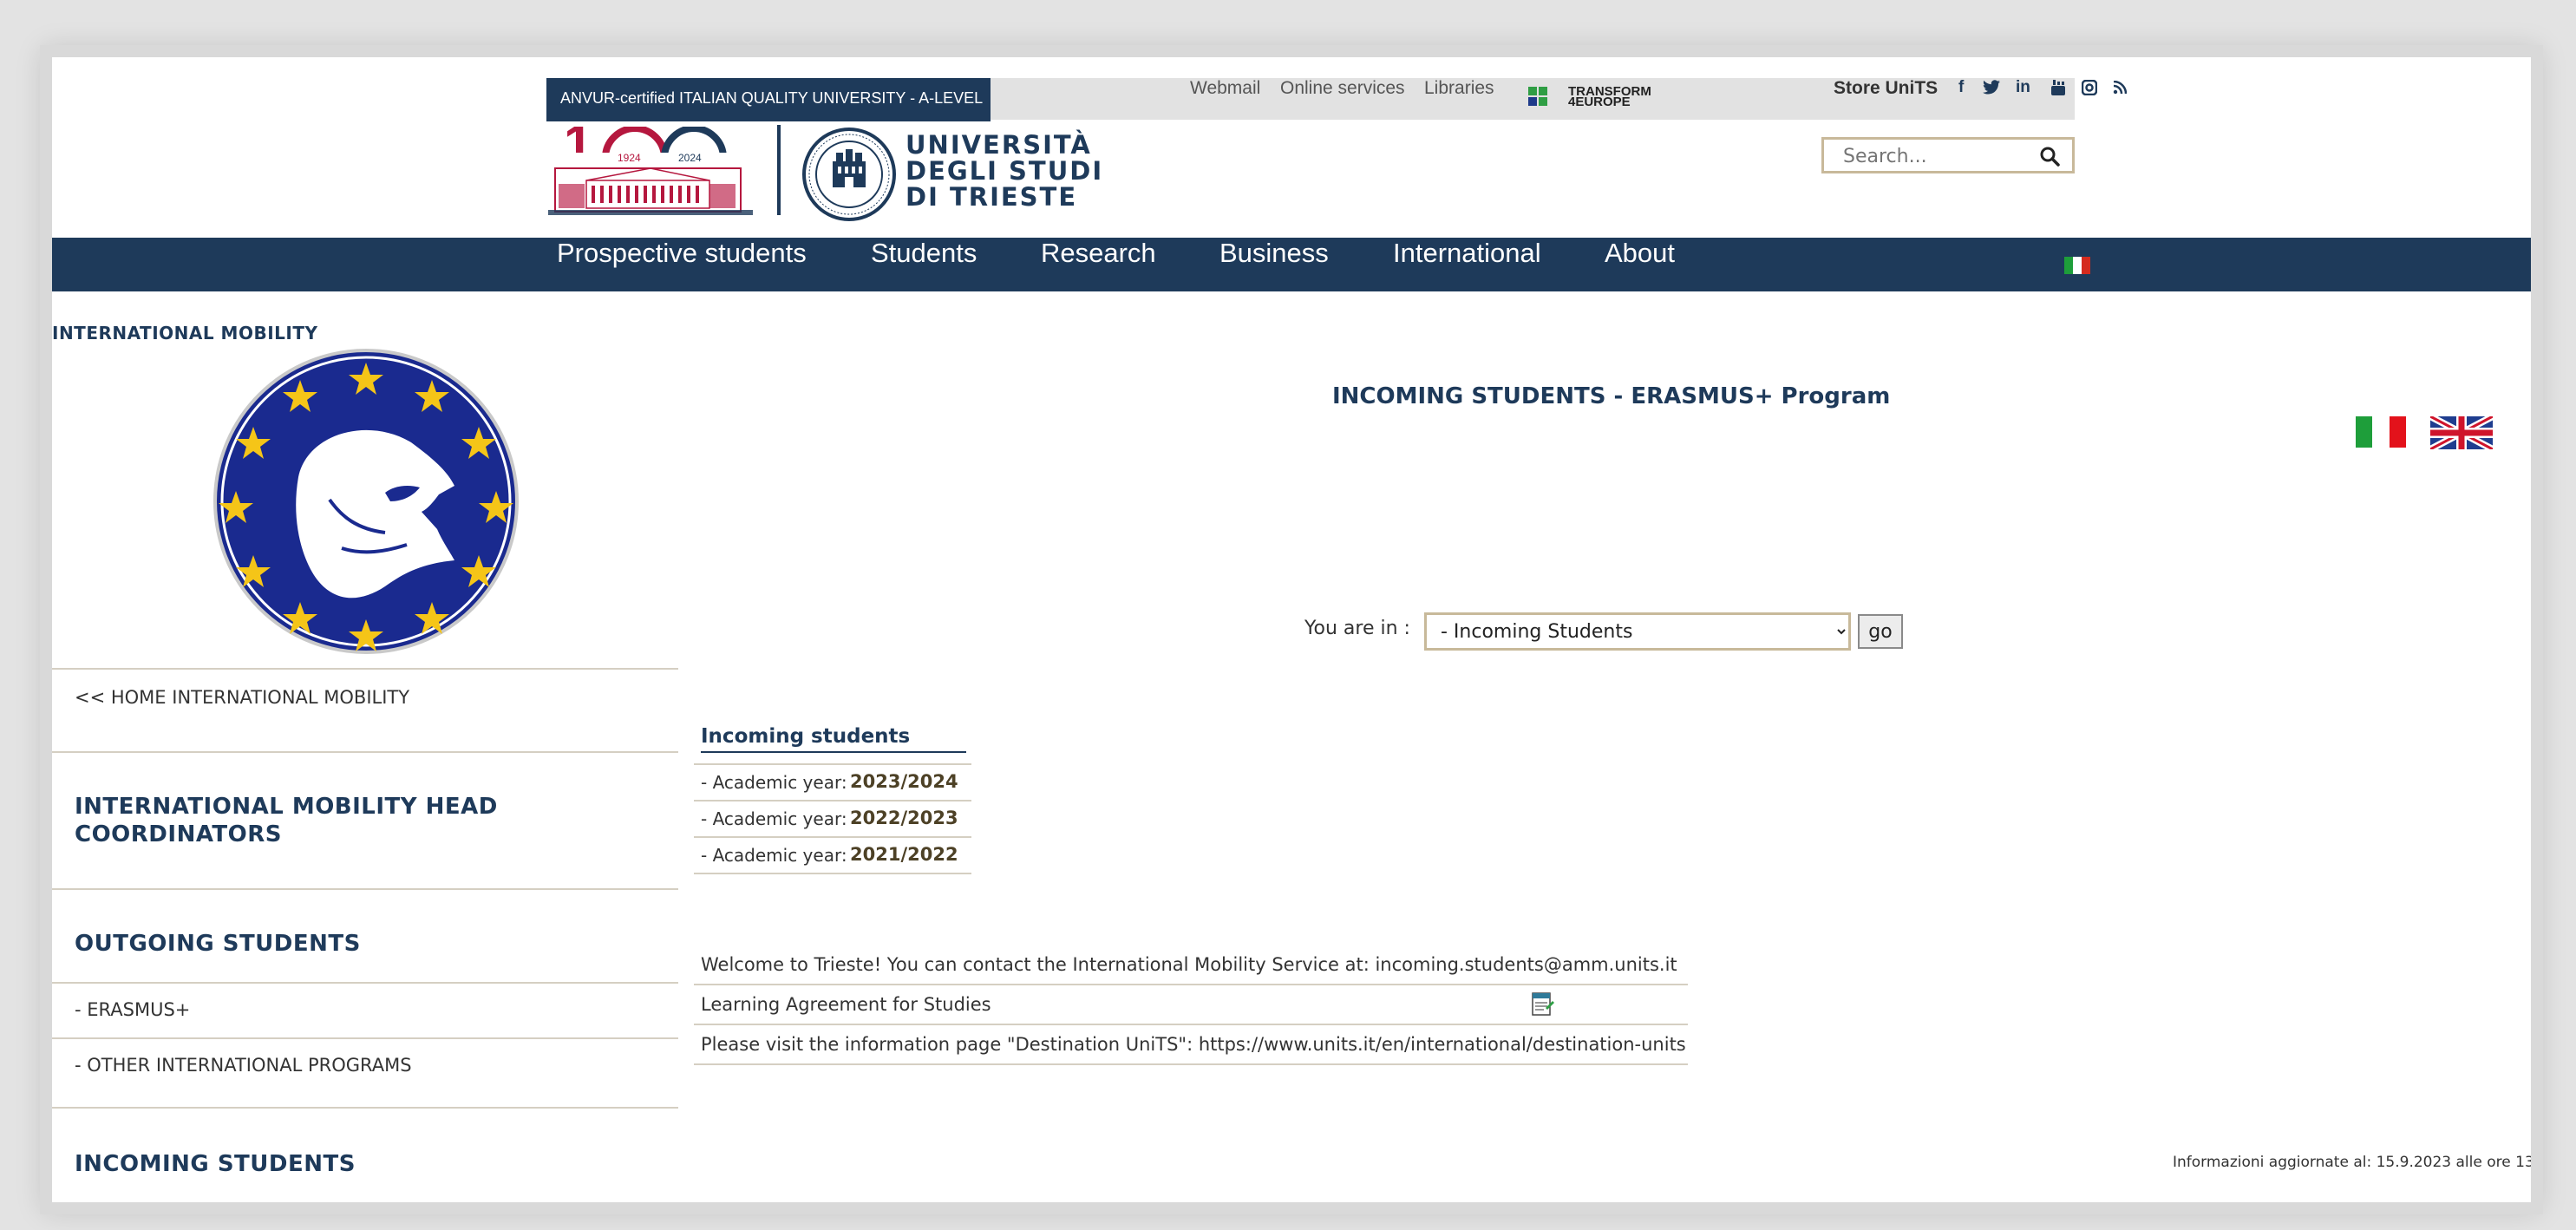  What do you see at coordinates (2461, 433) in the screenshot?
I see `uk-flag-icon` at bounding box center [2461, 433].